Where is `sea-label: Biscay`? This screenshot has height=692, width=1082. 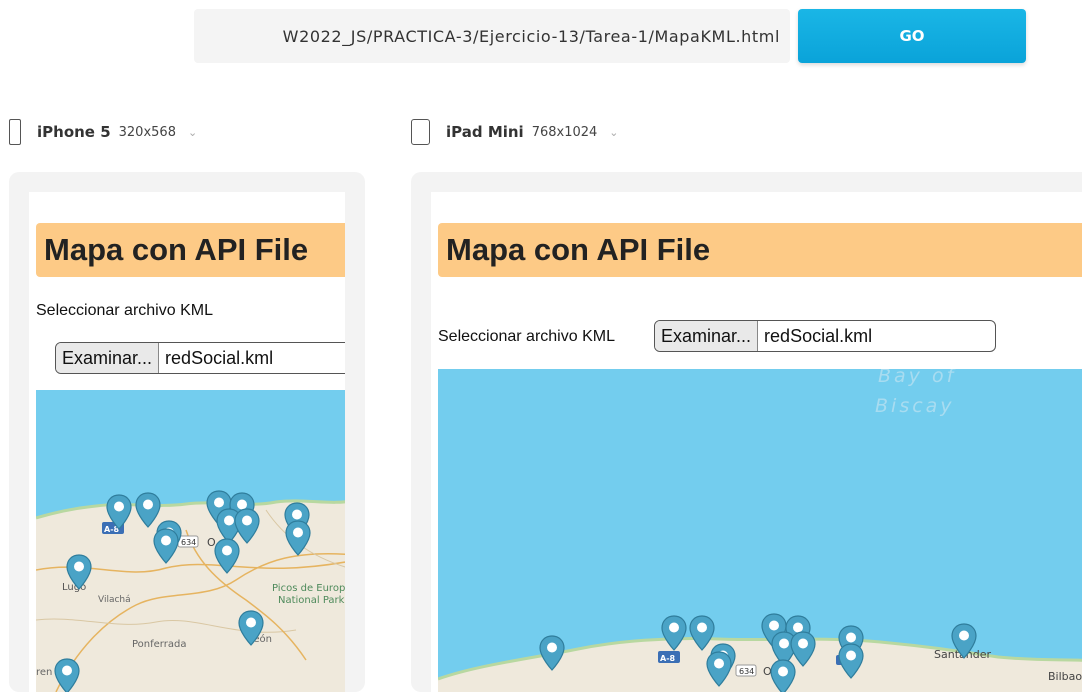 sea-label: Biscay is located at coordinates (915, 406).